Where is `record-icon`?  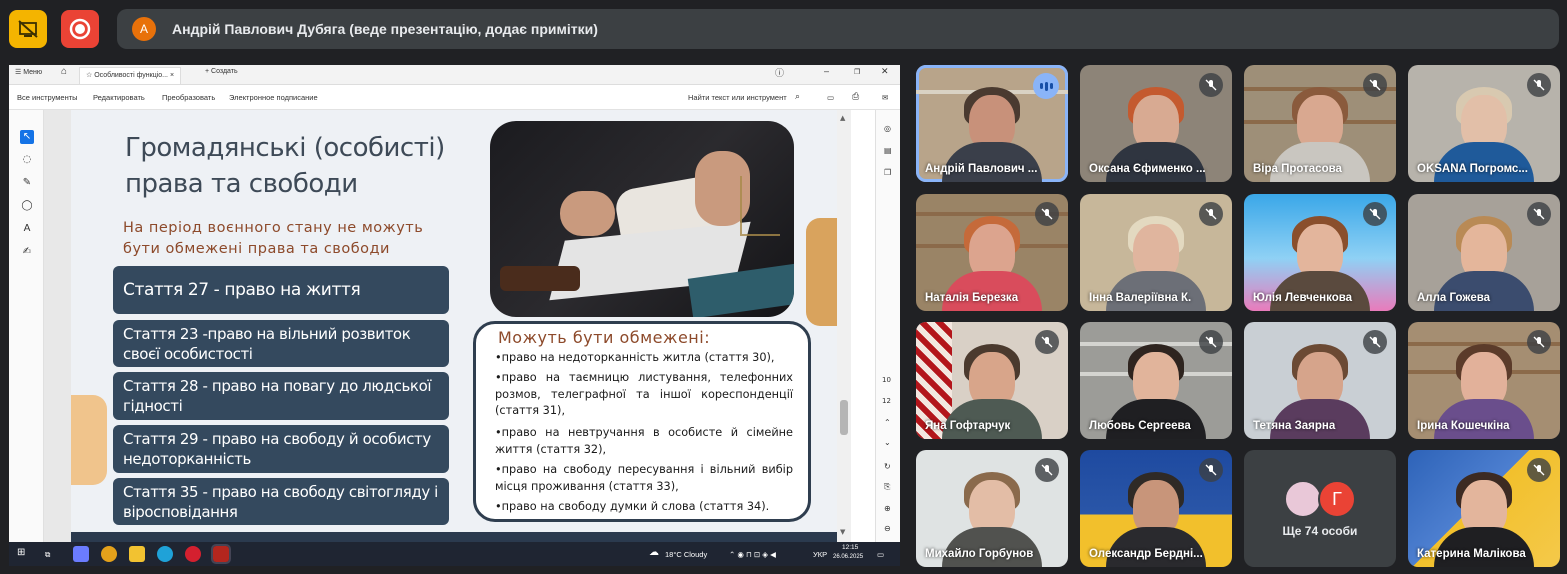
record-icon is located at coordinates (80, 29).